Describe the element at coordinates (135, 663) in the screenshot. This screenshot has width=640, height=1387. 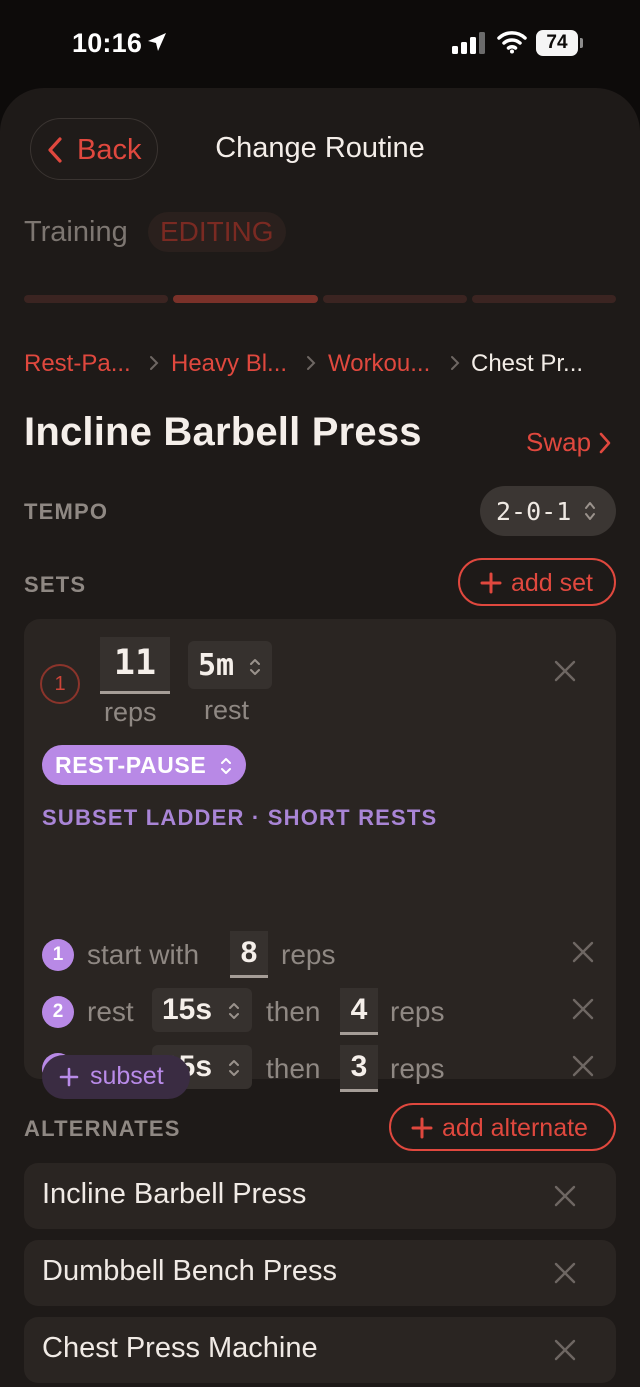
I see `reps-value: 11` at that location.